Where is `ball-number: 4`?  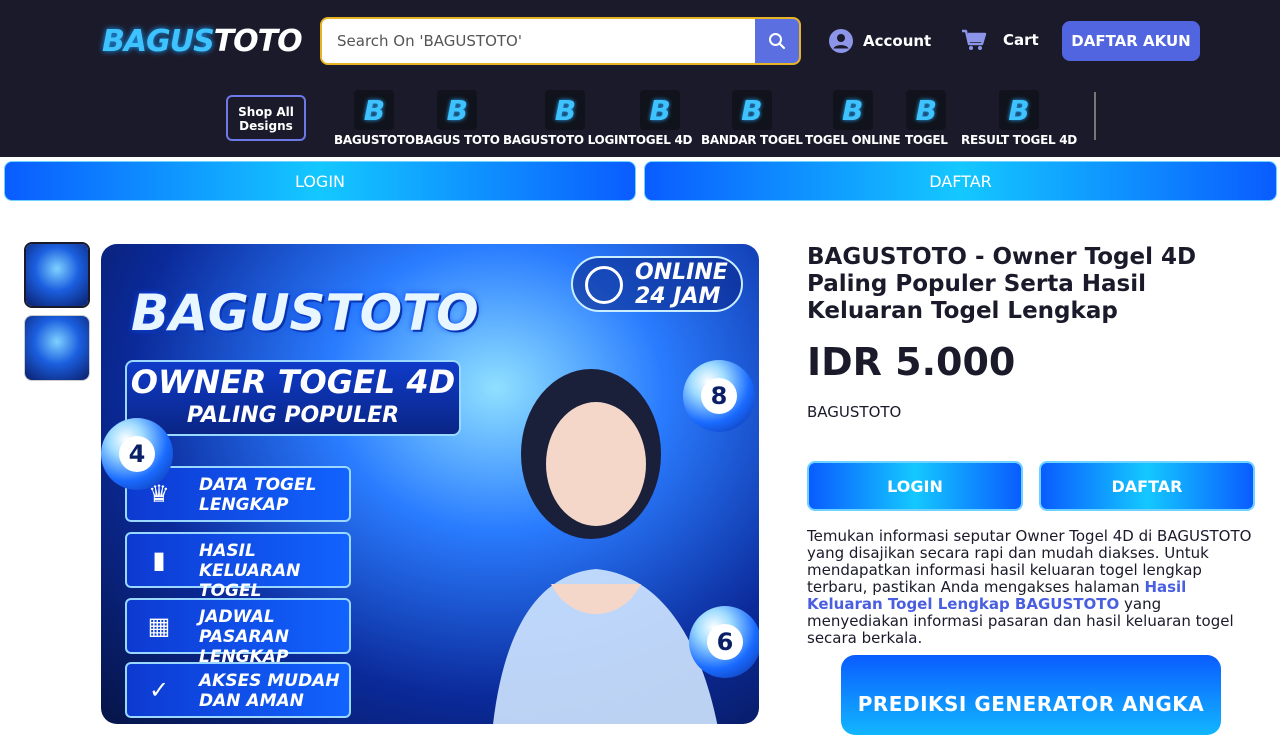
ball-number: 4 is located at coordinates (137, 454).